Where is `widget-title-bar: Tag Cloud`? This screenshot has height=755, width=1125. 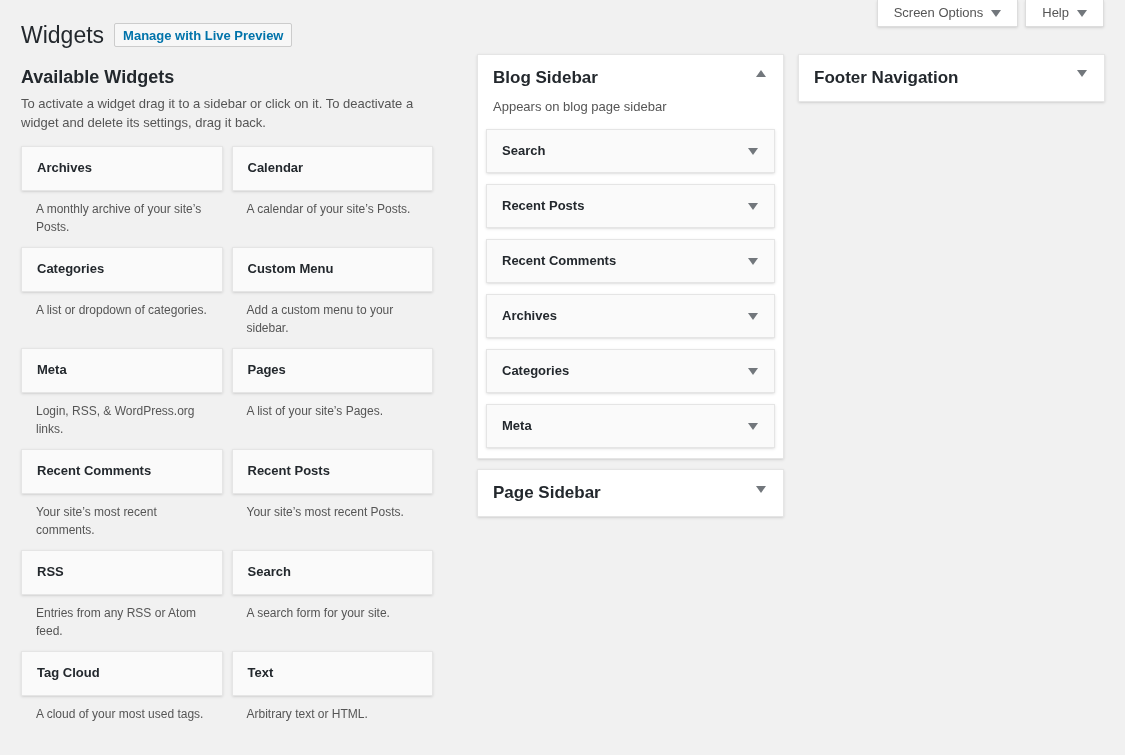 widget-title-bar: Tag Cloud is located at coordinates (122, 673).